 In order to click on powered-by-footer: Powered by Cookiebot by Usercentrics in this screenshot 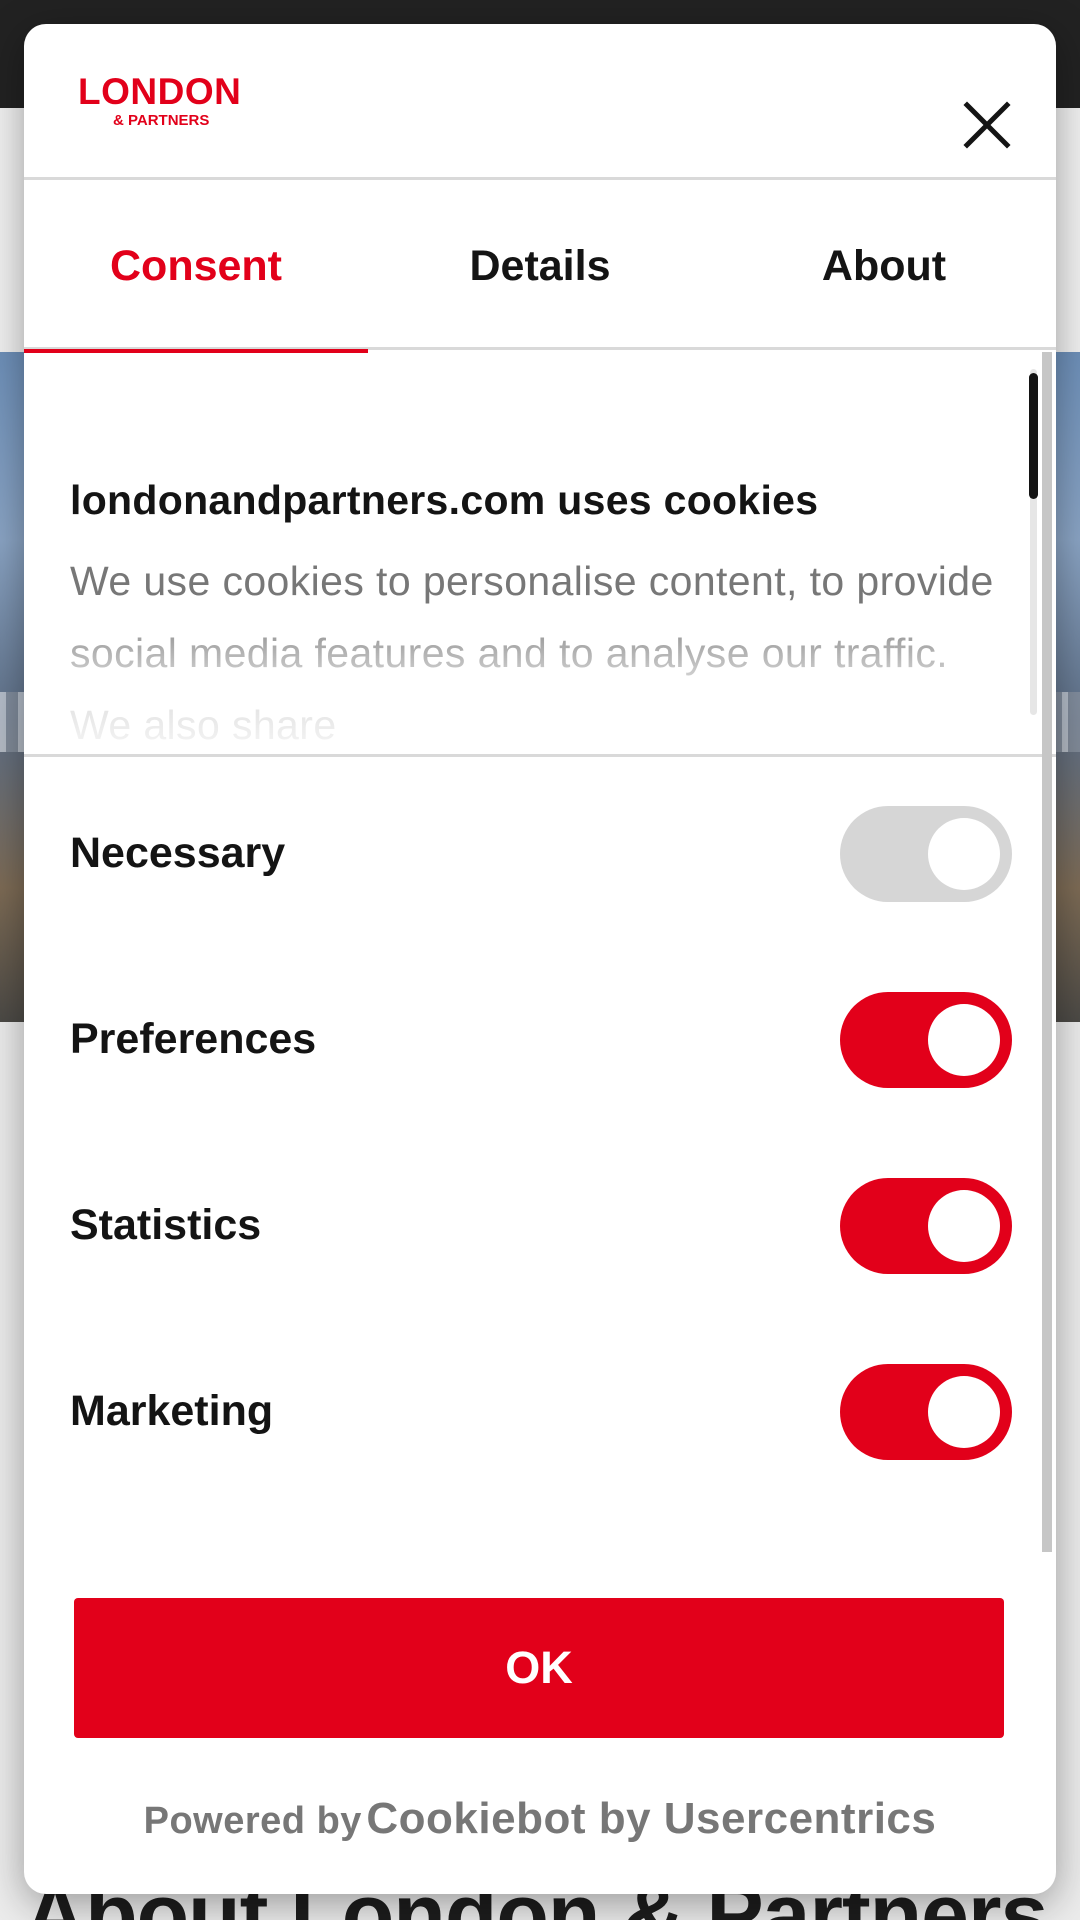, I will do `click(540, 1824)`.